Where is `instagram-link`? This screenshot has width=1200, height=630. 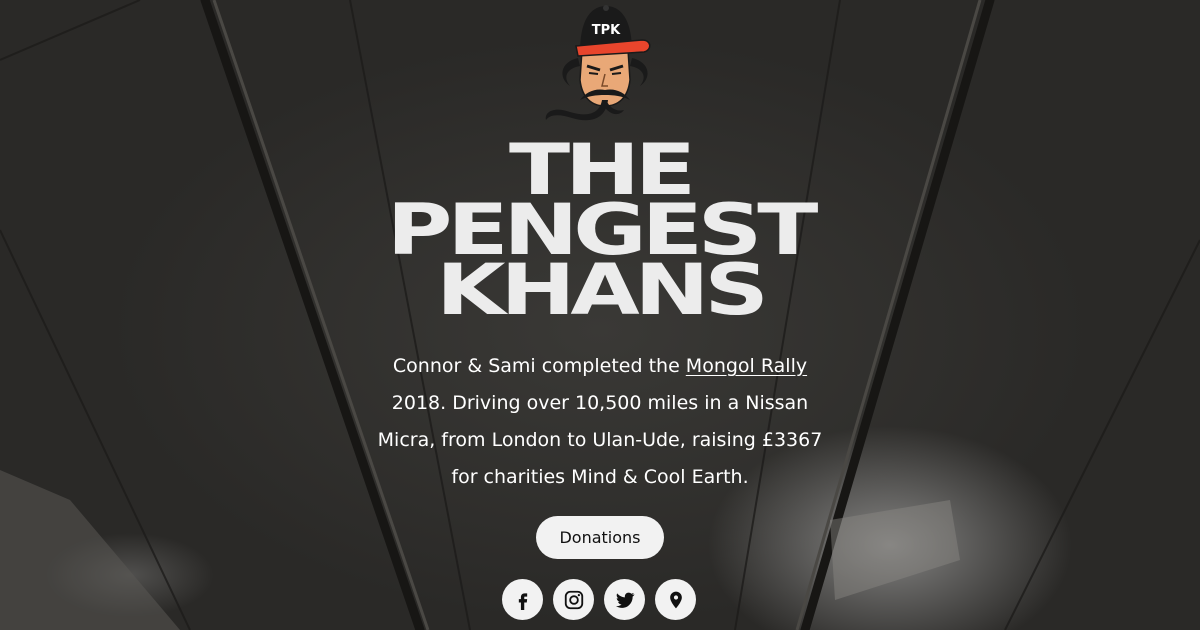 instagram-link is located at coordinates (573, 599).